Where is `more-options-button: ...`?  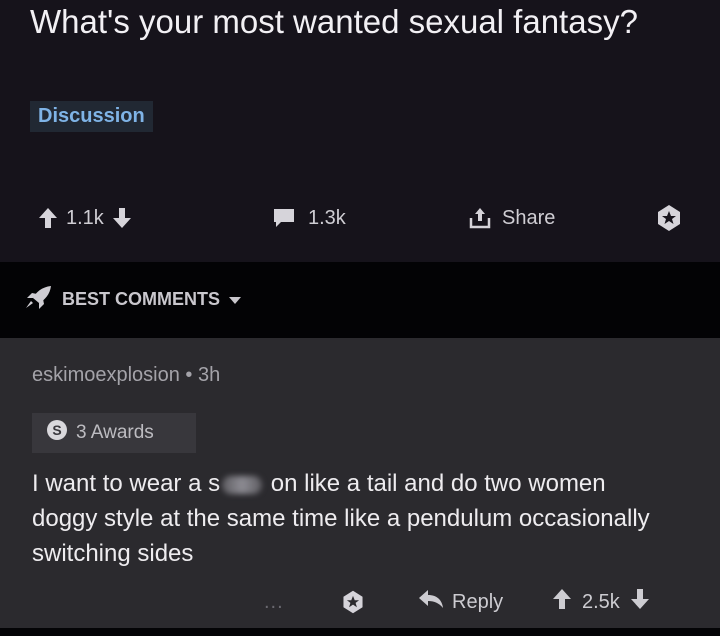 more-options-button: ... is located at coordinates (274, 602).